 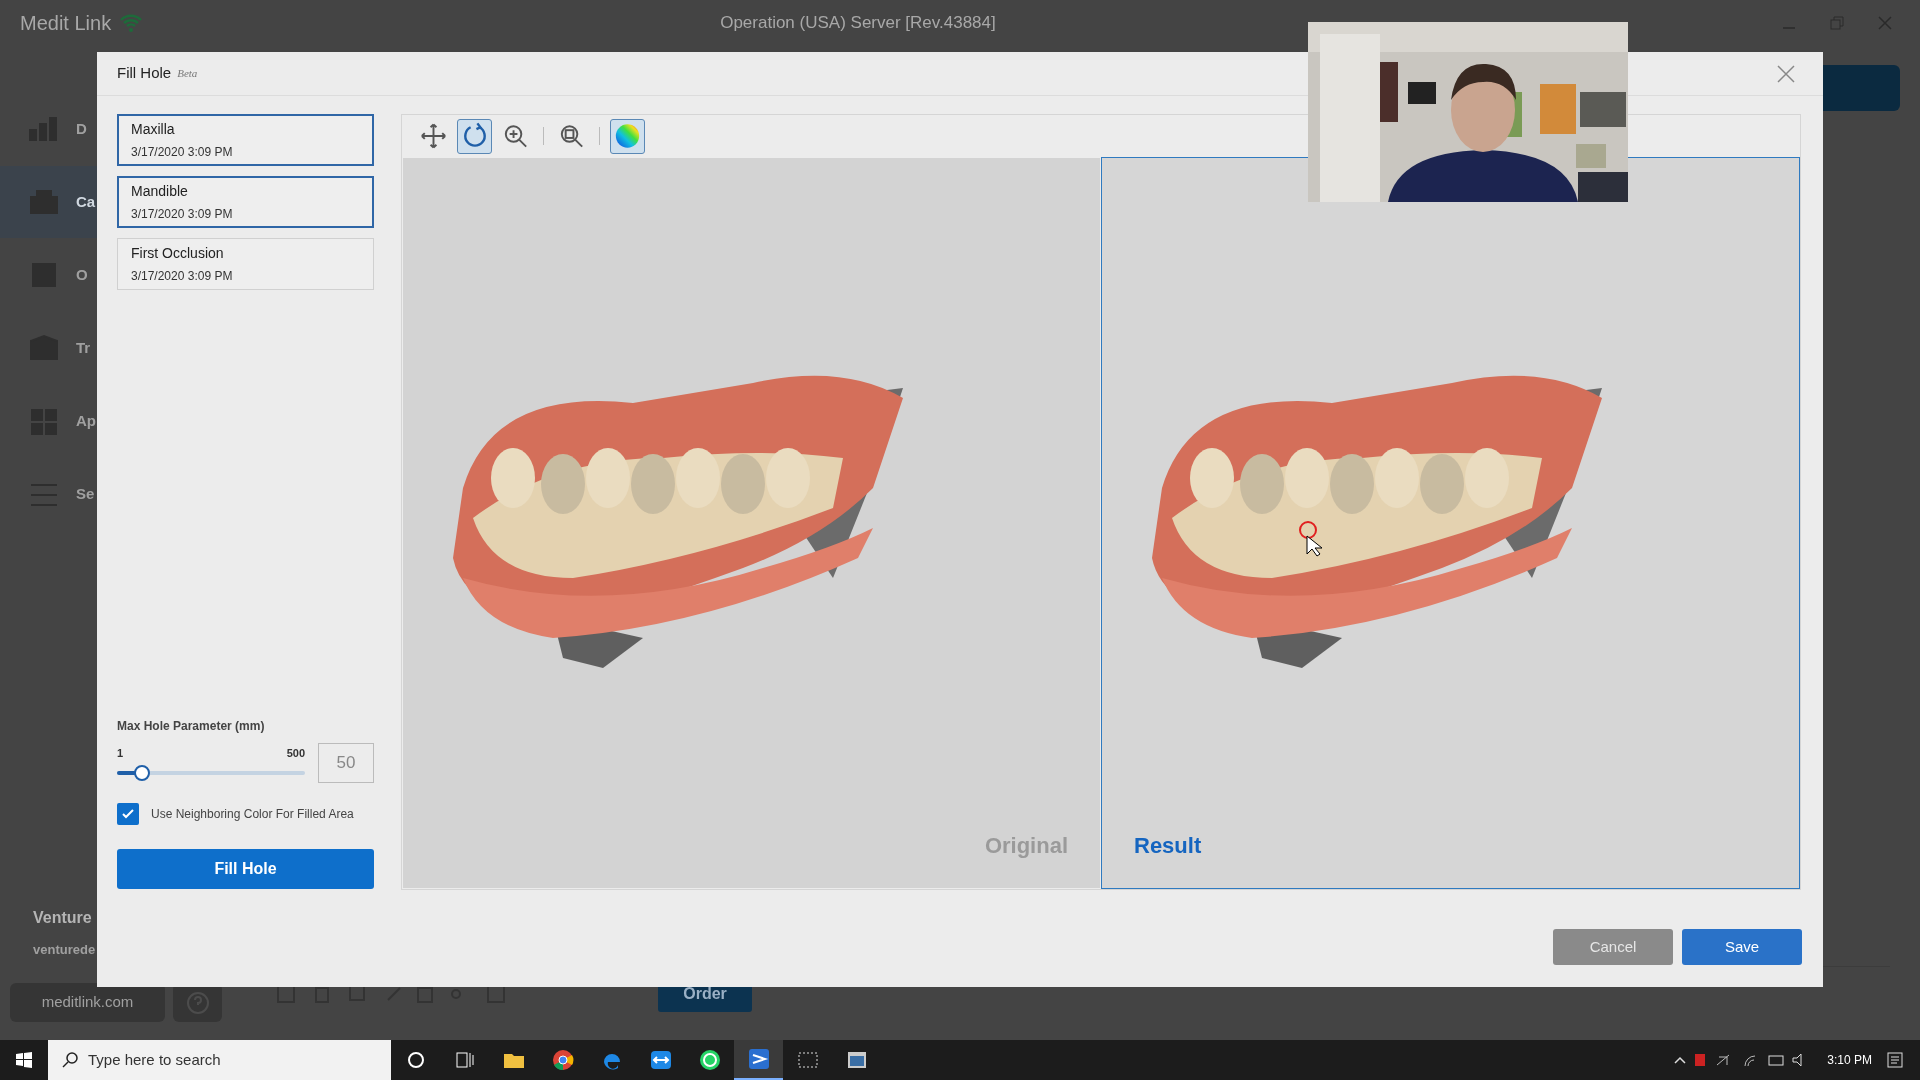 I want to click on view-label: Result, so click(x=1168, y=846).